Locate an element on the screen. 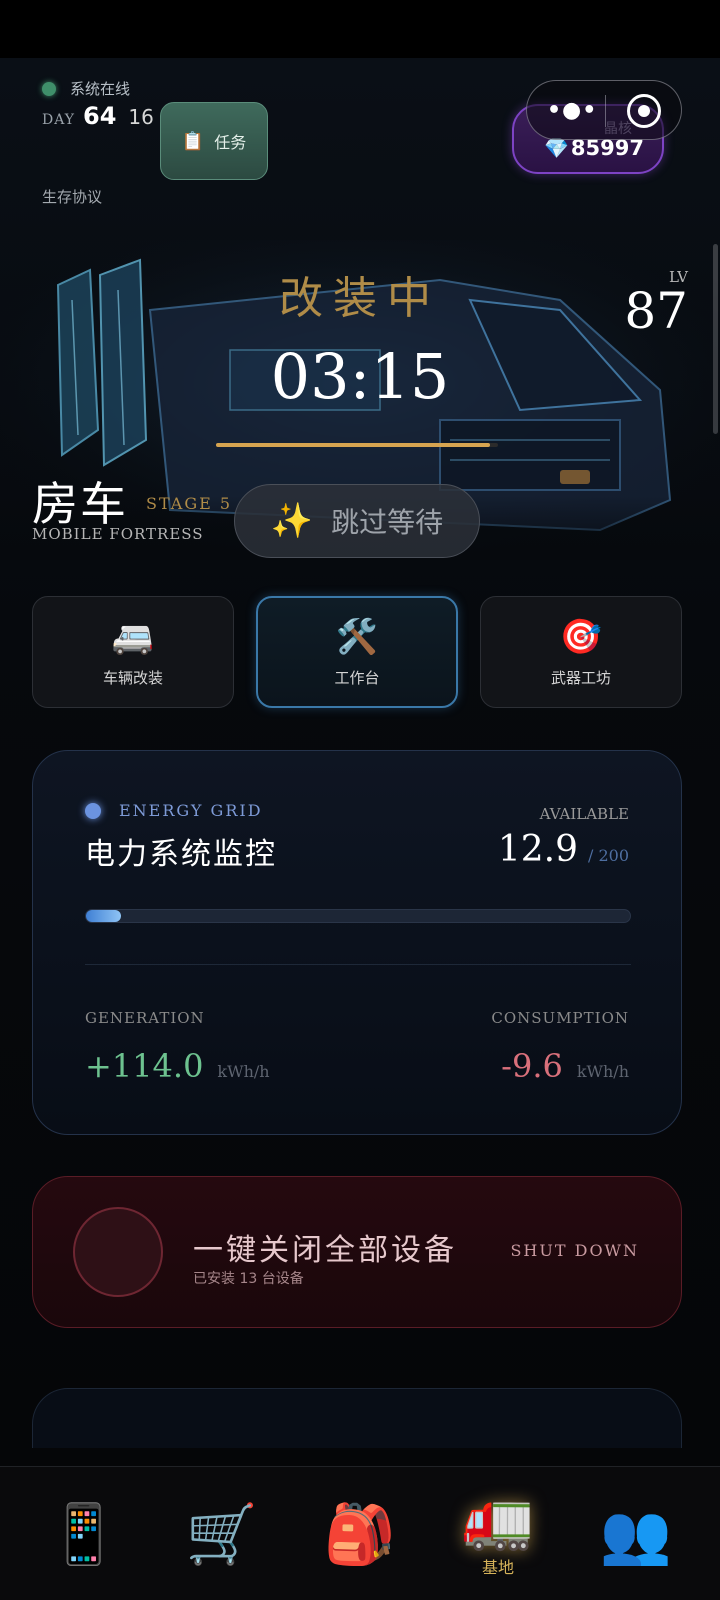 This screenshot has width=720, height=1600. bottom-nav: 📱 🛒 🎒 🚛 基地 👥 is located at coordinates (360, 1533).